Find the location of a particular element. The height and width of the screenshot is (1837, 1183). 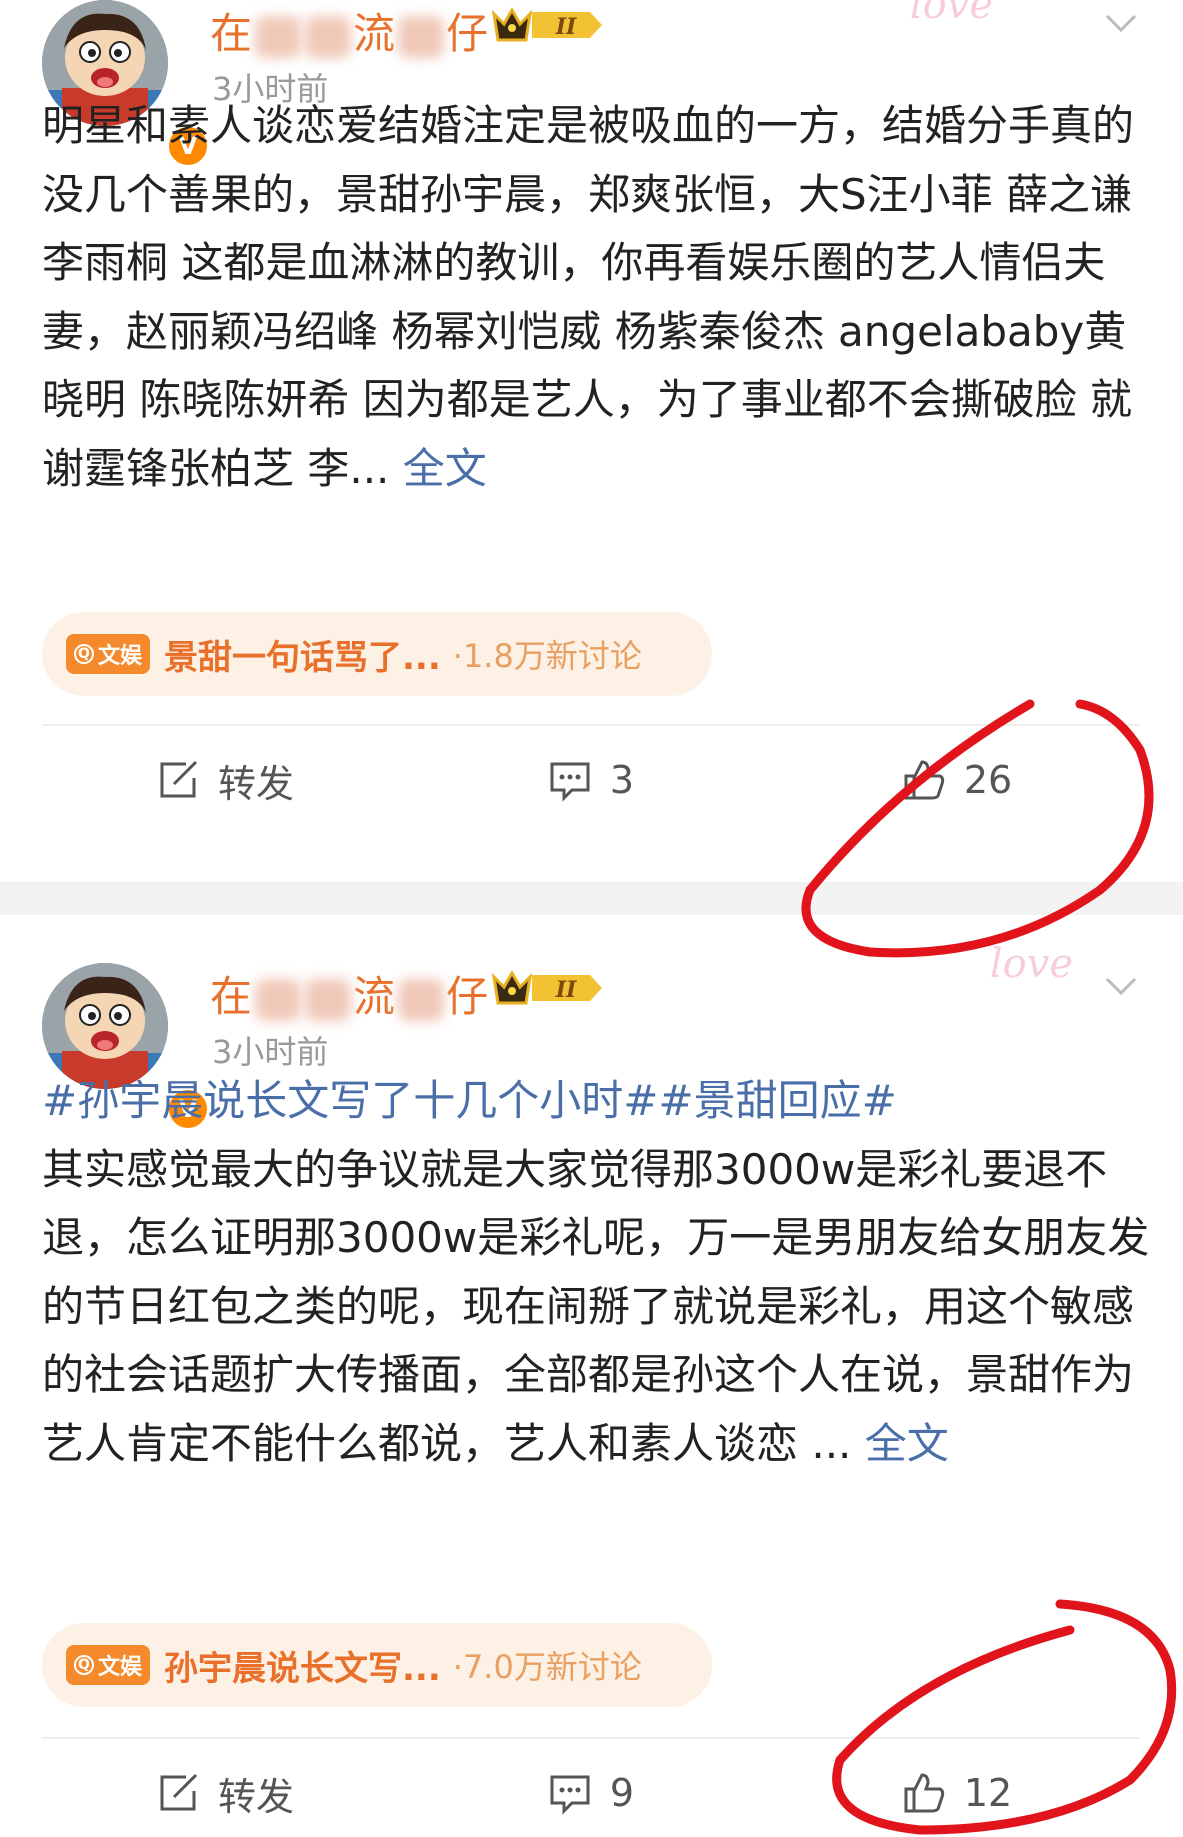

topic-pill: Q 文娱 景甜一句话骂了... ·1.8万新讨论 is located at coordinates (377, 654).